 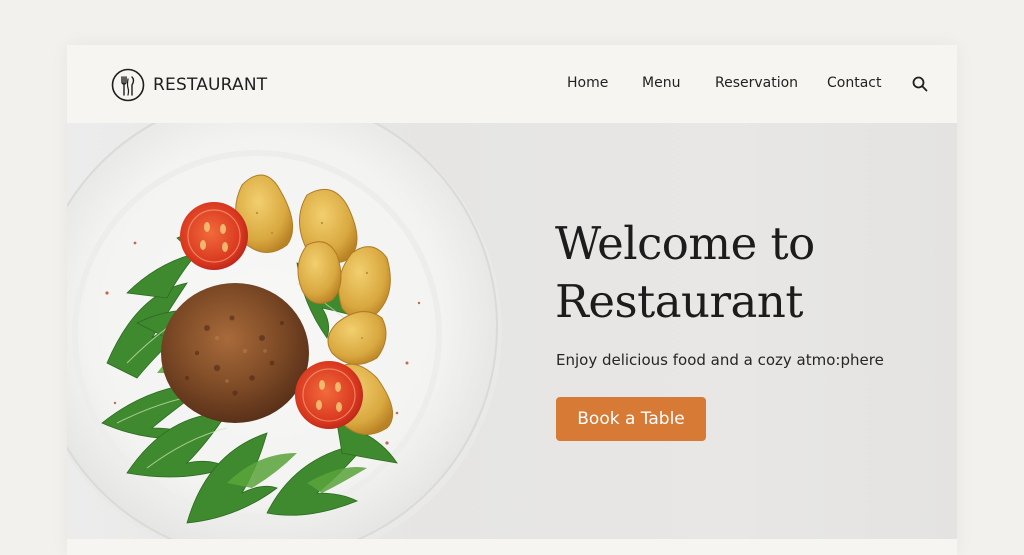 What do you see at coordinates (756, 83) in the screenshot?
I see `nav-item-reservation: Reservation` at bounding box center [756, 83].